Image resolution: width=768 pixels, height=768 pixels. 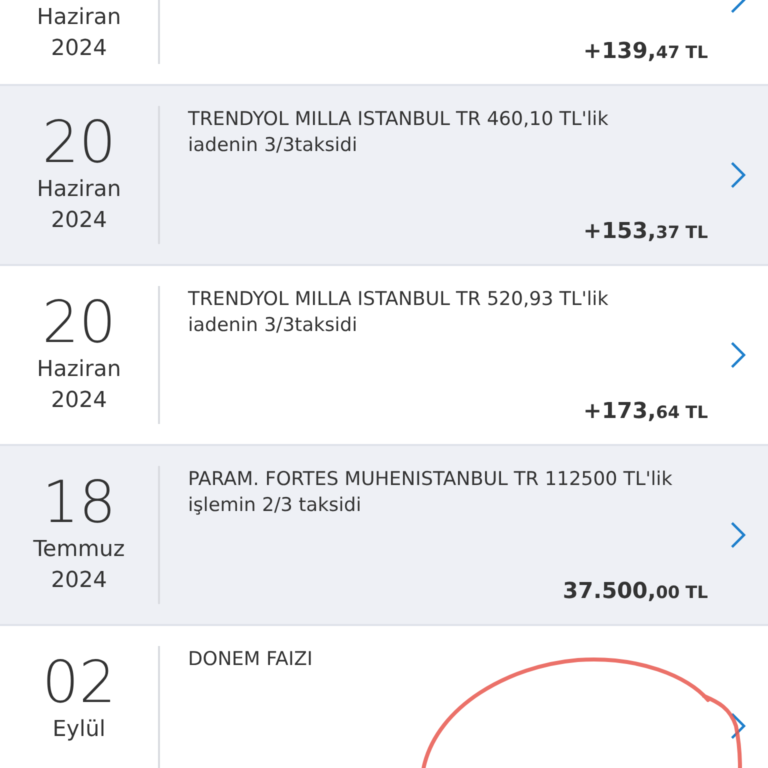 I want to click on amount-text: 37.500,00 TL, so click(x=635, y=591).